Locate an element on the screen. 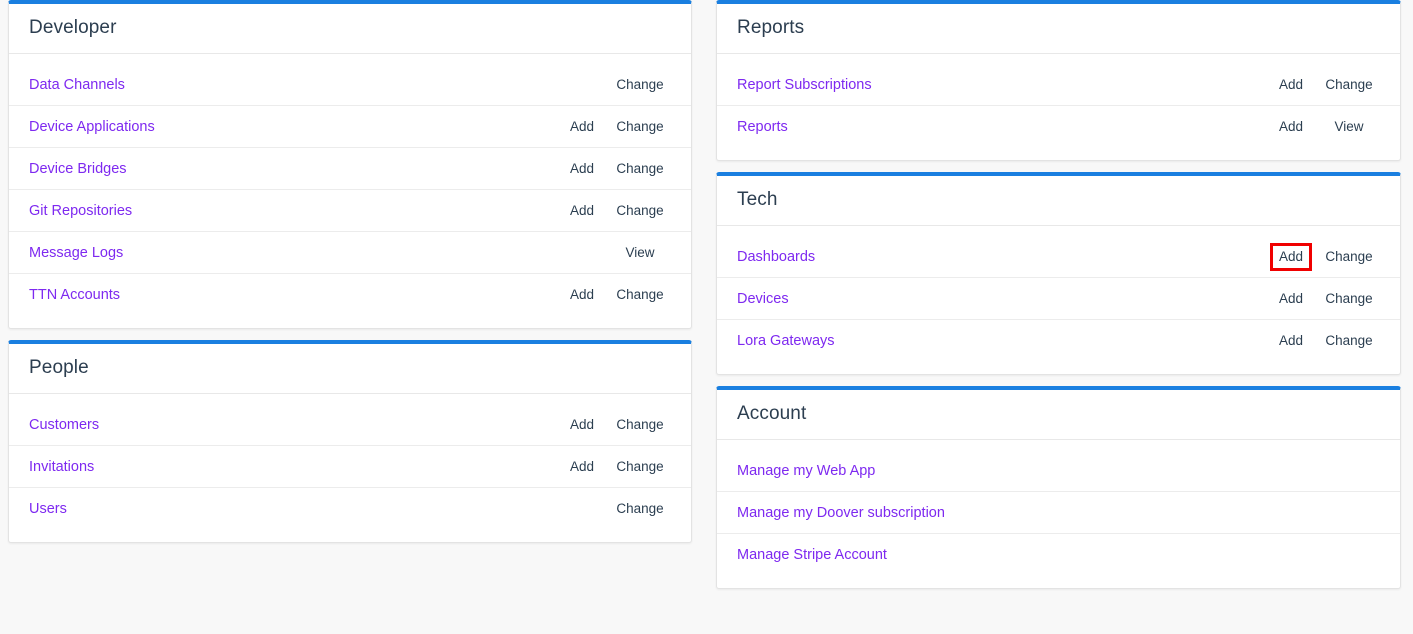  link-data-channels: Data Channels is located at coordinates (292, 85).